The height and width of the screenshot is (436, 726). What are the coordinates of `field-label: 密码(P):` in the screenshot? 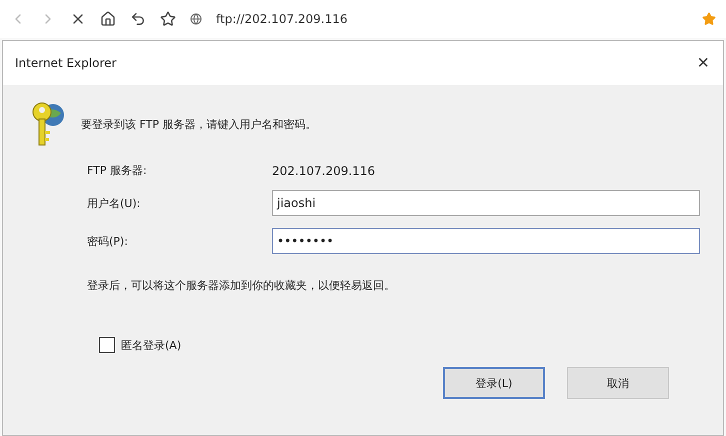 It's located at (108, 241).